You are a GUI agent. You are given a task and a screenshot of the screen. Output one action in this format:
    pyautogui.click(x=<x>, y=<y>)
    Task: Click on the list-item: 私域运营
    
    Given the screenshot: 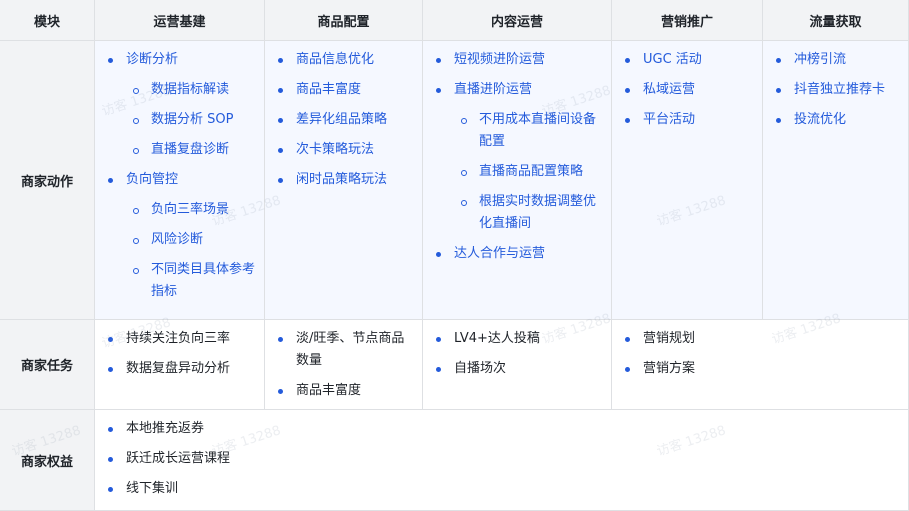 What is the action you would take?
    pyautogui.click(x=691, y=90)
    